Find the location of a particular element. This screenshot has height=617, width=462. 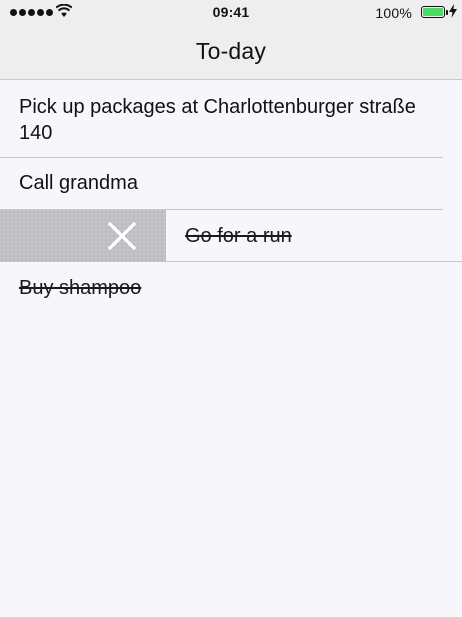

page-title: To-day is located at coordinates (231, 51).